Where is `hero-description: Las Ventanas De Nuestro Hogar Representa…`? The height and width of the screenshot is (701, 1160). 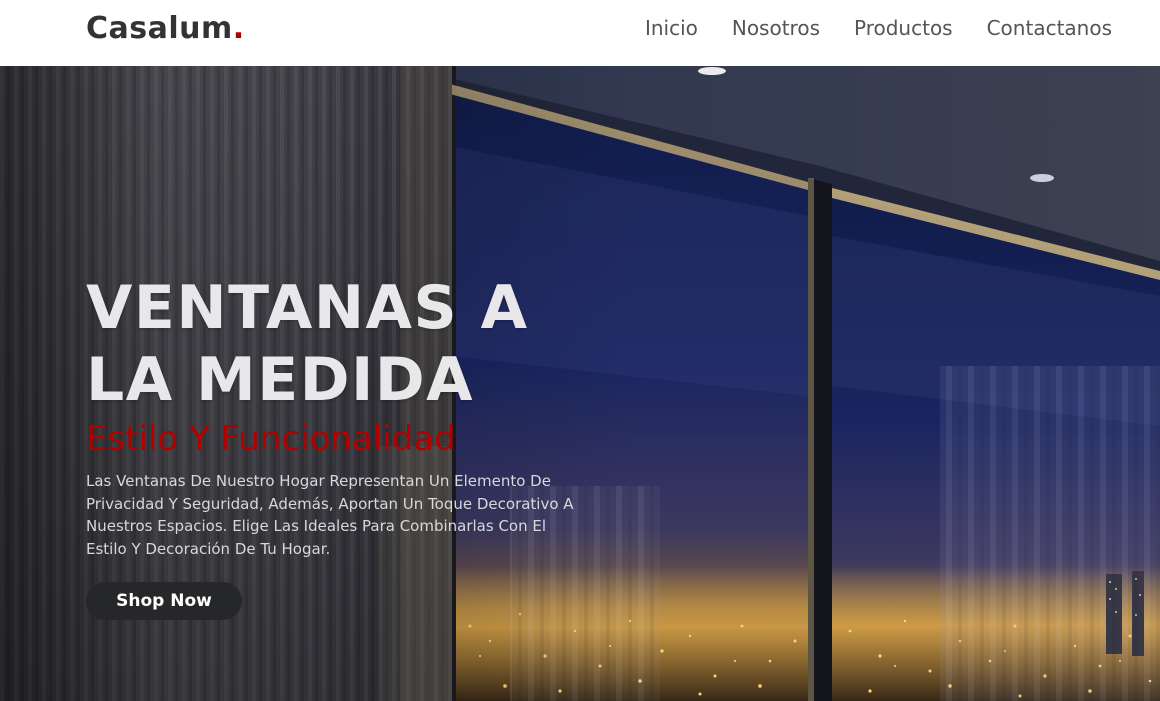 hero-description: Las Ventanas De Nuestro Hogar Representa… is located at coordinates (330, 515).